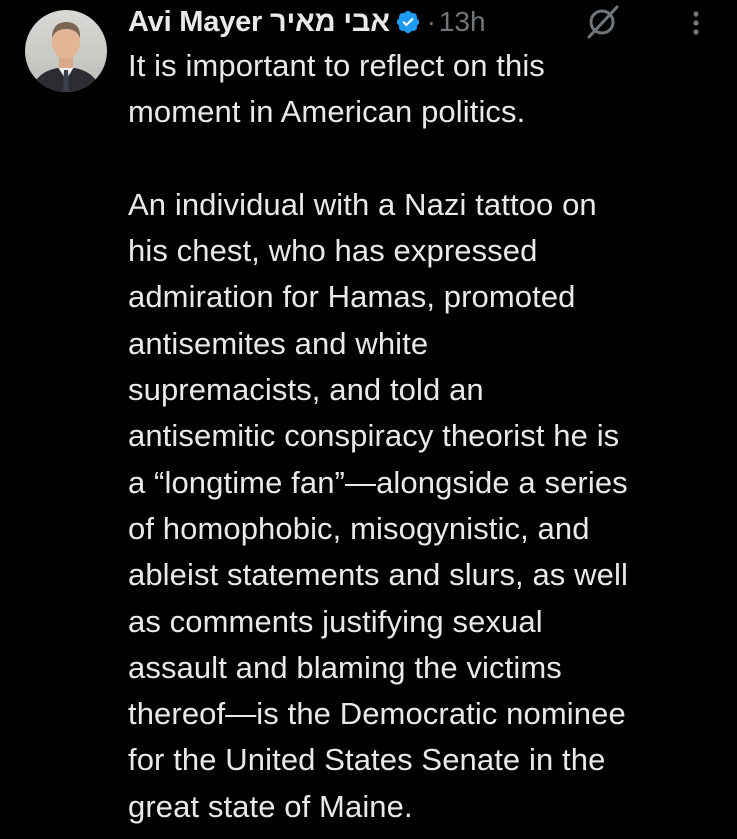 This screenshot has width=737, height=839. I want to click on text-line: for the United States Senate in the, so click(367, 760).